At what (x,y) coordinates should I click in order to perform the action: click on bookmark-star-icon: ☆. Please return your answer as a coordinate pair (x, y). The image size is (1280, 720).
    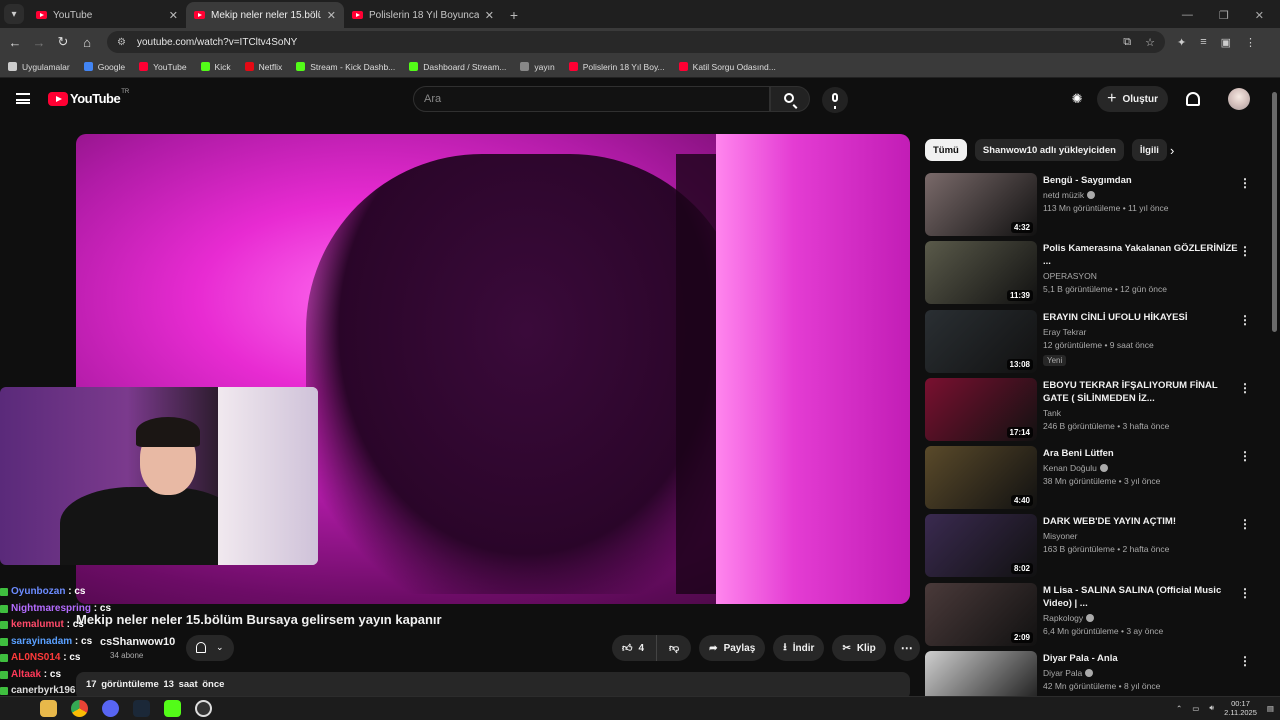
    Looking at the image, I should click on (1150, 42).